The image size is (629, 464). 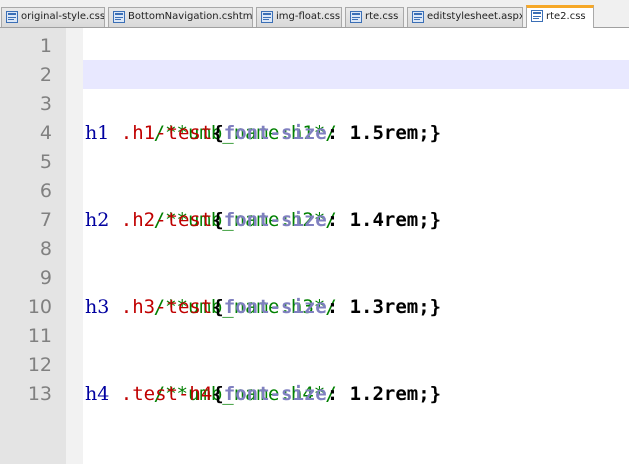 What do you see at coordinates (97, 394) in the screenshot?
I see `selector-tag: h4` at bounding box center [97, 394].